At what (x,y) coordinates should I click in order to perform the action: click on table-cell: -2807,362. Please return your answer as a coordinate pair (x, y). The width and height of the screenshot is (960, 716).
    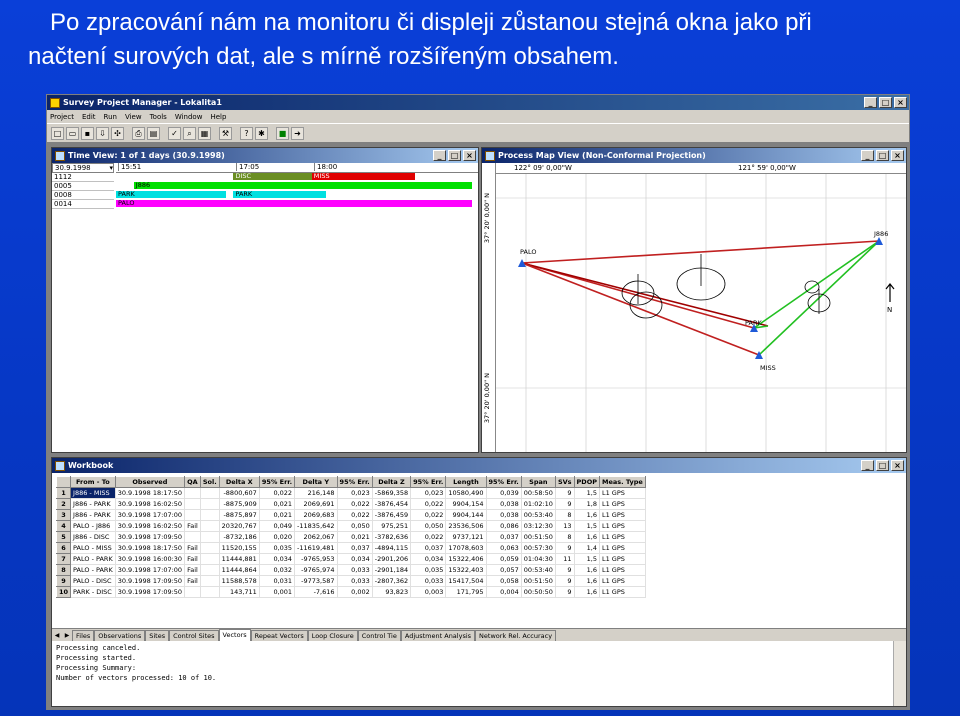
    Looking at the image, I should click on (392, 581).